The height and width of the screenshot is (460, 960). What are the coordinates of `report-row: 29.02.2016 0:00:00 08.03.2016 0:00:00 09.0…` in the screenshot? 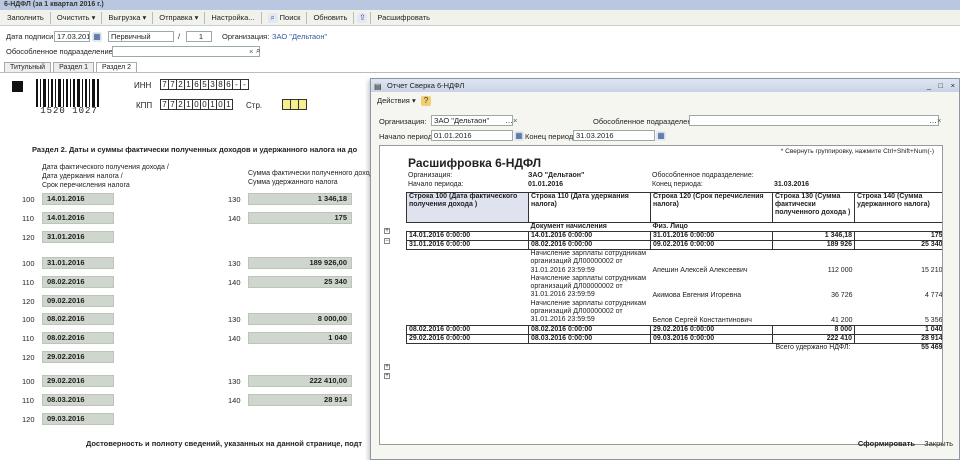 It's located at (674, 339).